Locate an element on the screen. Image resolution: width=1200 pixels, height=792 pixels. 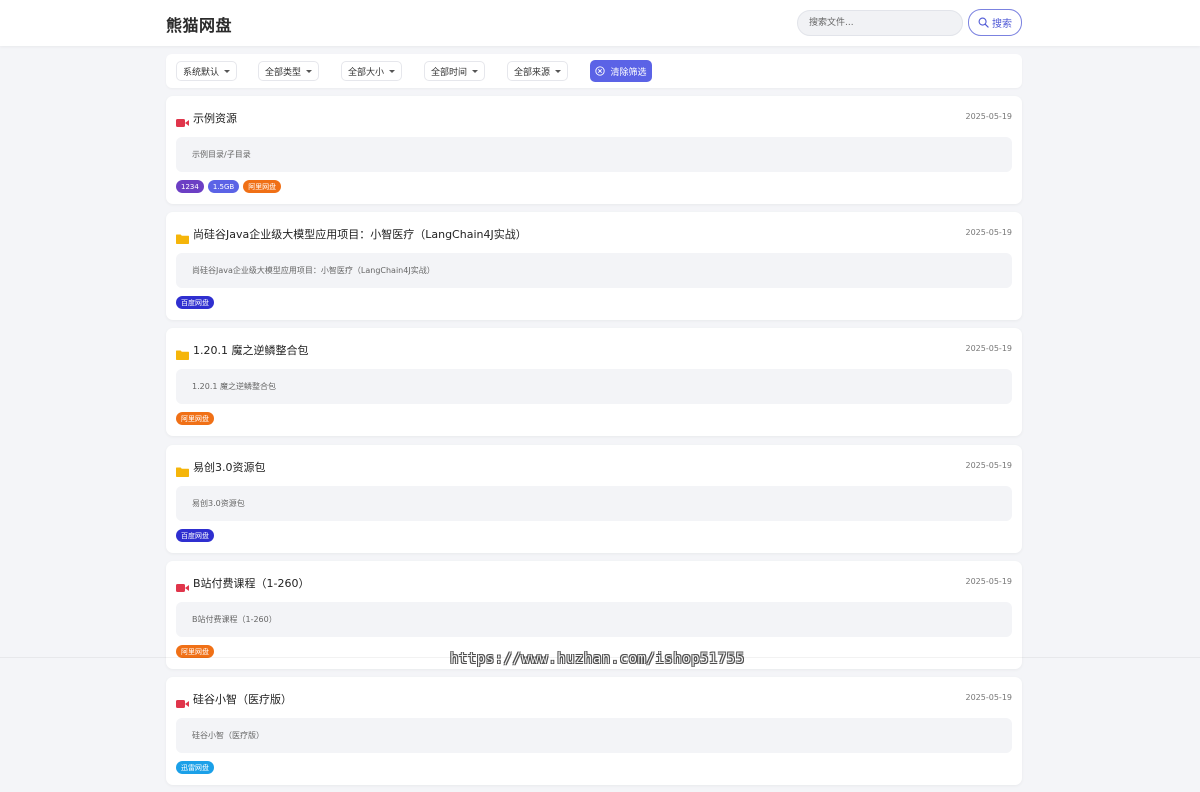
resource-path: B站付费课程（1-260） is located at coordinates (594, 619).